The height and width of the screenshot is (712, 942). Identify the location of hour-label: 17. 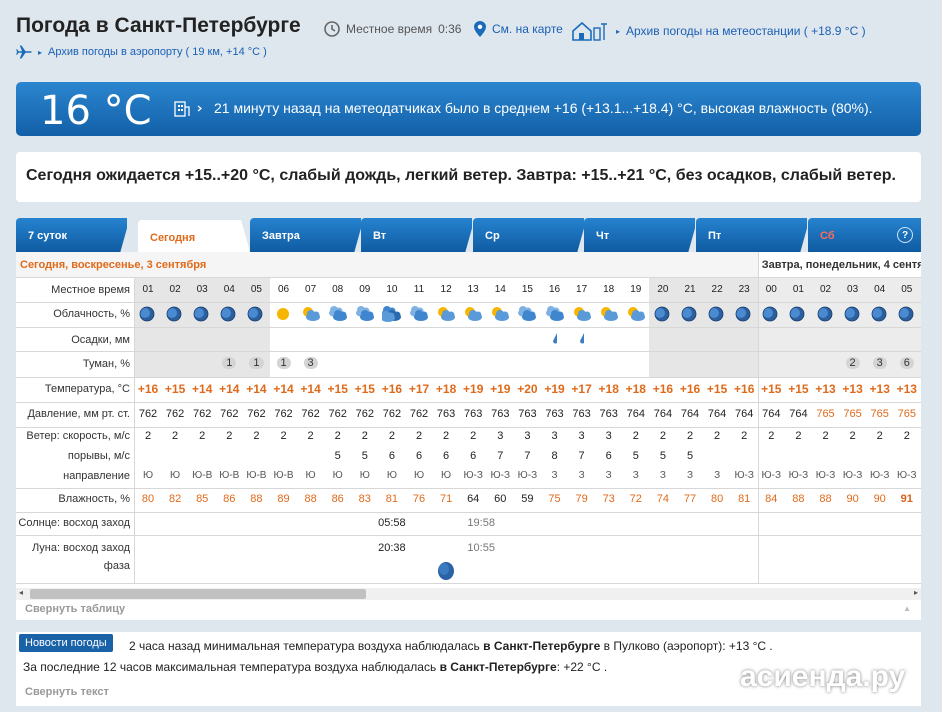
(582, 289).